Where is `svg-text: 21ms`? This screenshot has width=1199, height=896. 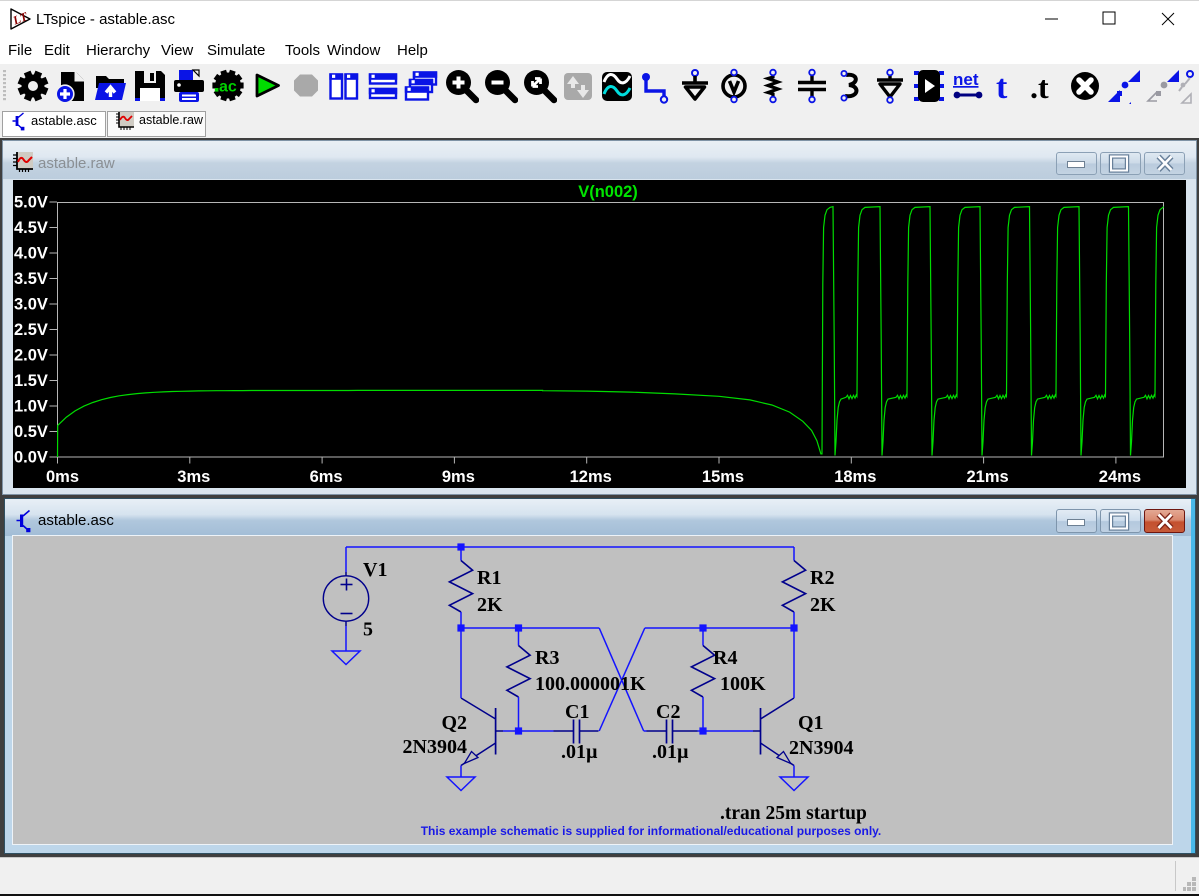 svg-text: 21ms is located at coordinates (987, 477).